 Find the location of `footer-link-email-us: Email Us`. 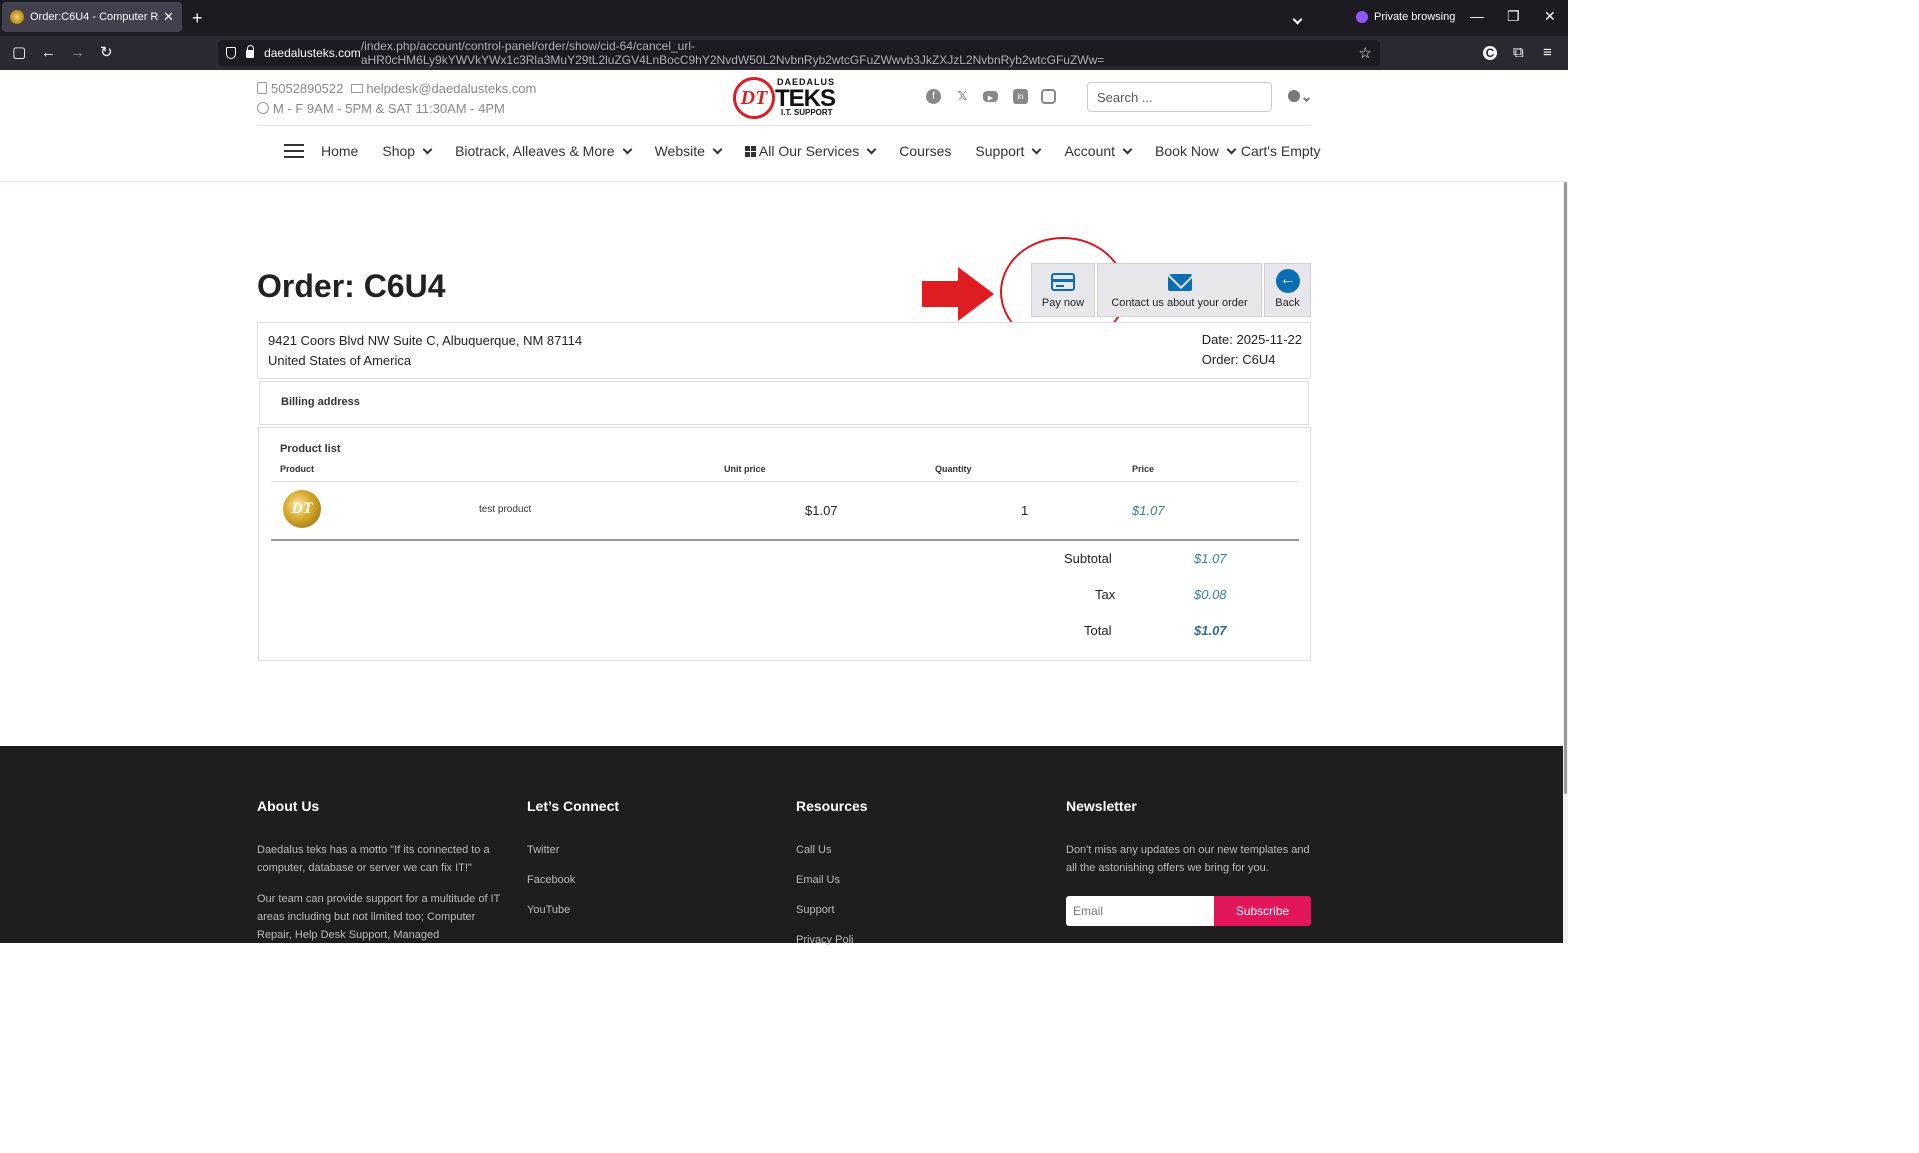

footer-link-email-us: Email Us is located at coordinates (921, 880).